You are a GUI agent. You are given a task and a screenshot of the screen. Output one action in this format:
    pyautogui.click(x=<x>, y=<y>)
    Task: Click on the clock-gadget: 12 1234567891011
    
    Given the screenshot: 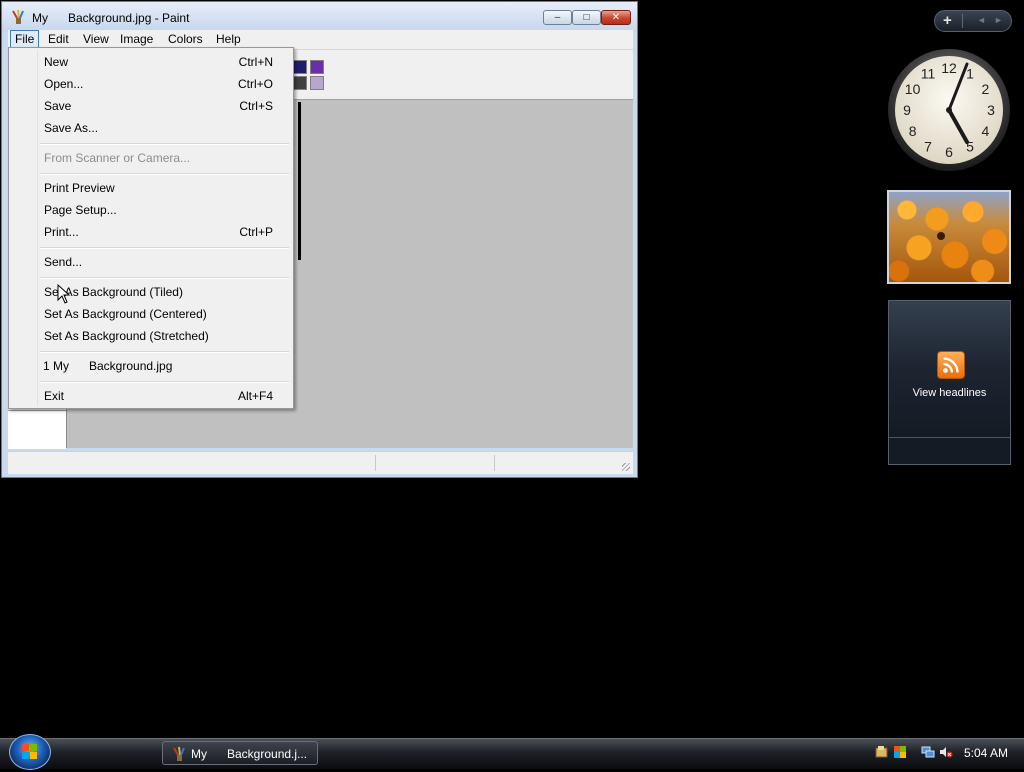 What is the action you would take?
    pyautogui.click(x=949, y=110)
    